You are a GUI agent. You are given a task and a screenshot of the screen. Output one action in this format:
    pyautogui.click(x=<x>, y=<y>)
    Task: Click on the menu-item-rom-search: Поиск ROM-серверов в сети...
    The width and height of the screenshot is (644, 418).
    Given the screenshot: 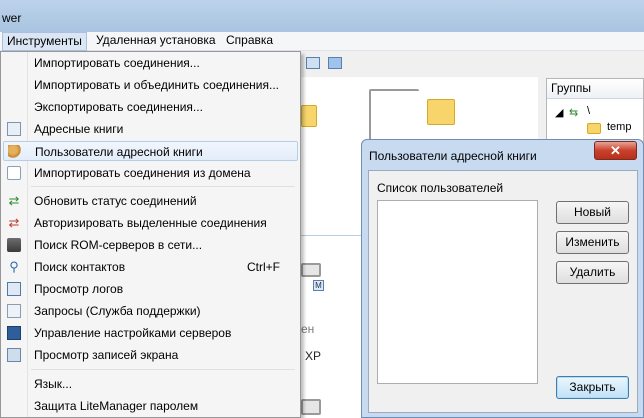 What is the action you would take?
    pyautogui.click(x=150, y=245)
    